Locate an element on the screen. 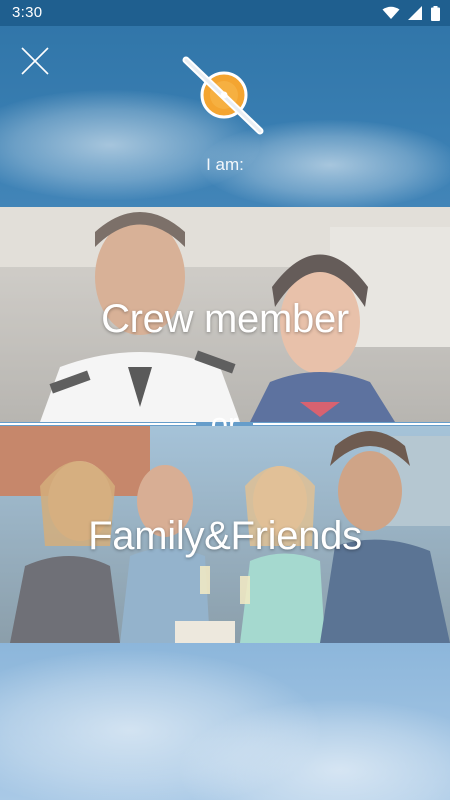  status-icons is located at coordinates (411, 13).